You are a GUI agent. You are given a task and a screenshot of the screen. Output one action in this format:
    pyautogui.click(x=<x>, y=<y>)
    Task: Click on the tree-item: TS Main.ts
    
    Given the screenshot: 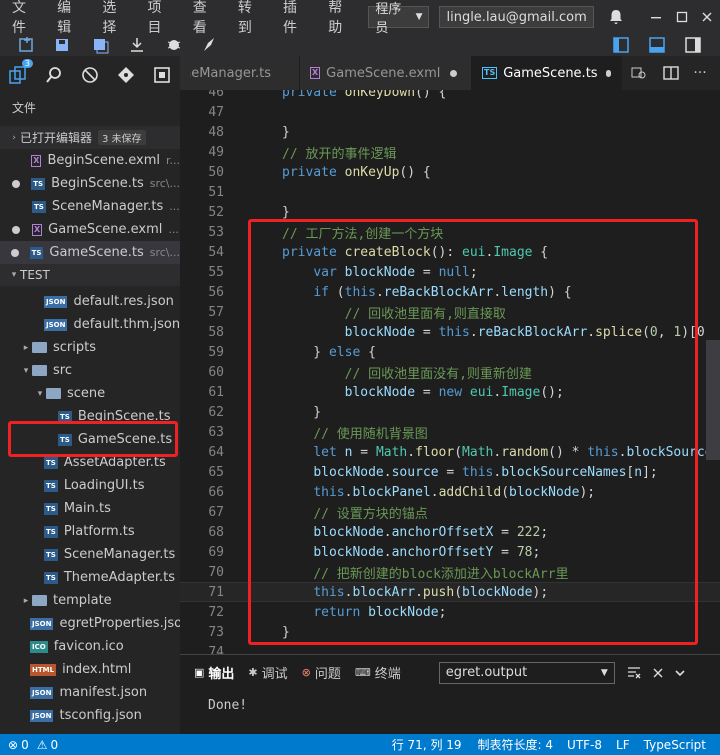 What is the action you would take?
    pyautogui.click(x=90, y=508)
    